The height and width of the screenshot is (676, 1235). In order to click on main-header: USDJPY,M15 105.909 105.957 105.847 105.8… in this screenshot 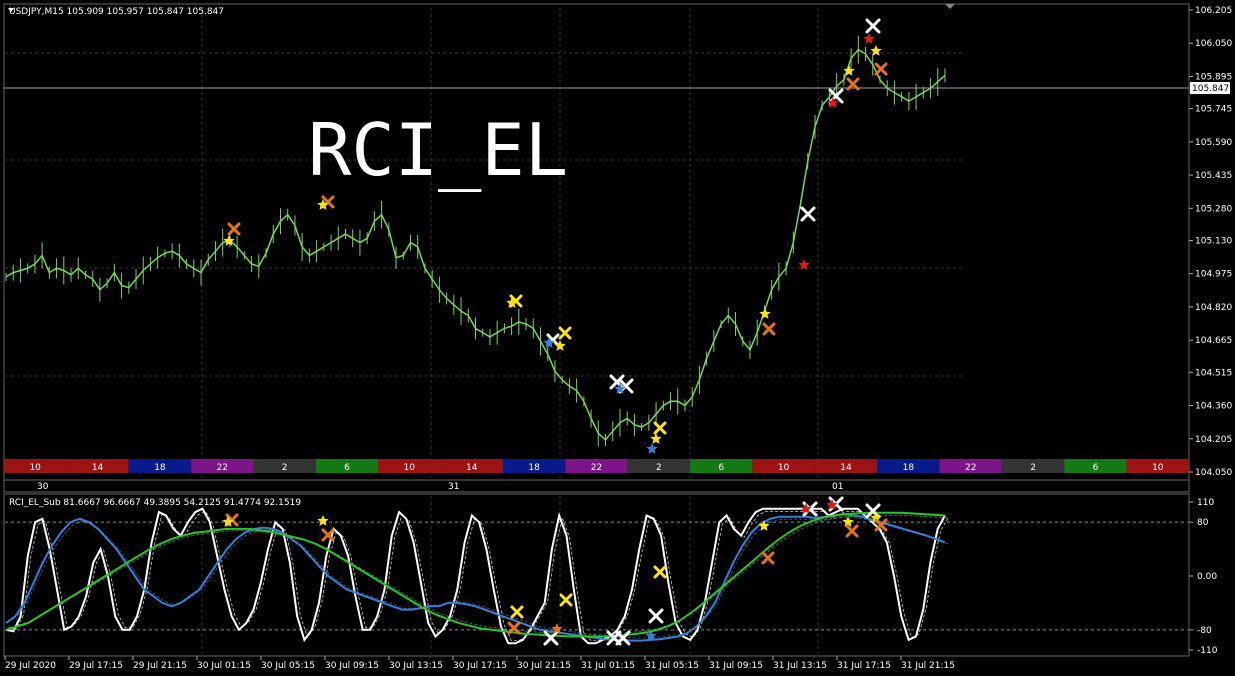, I will do `click(116, 12)`.